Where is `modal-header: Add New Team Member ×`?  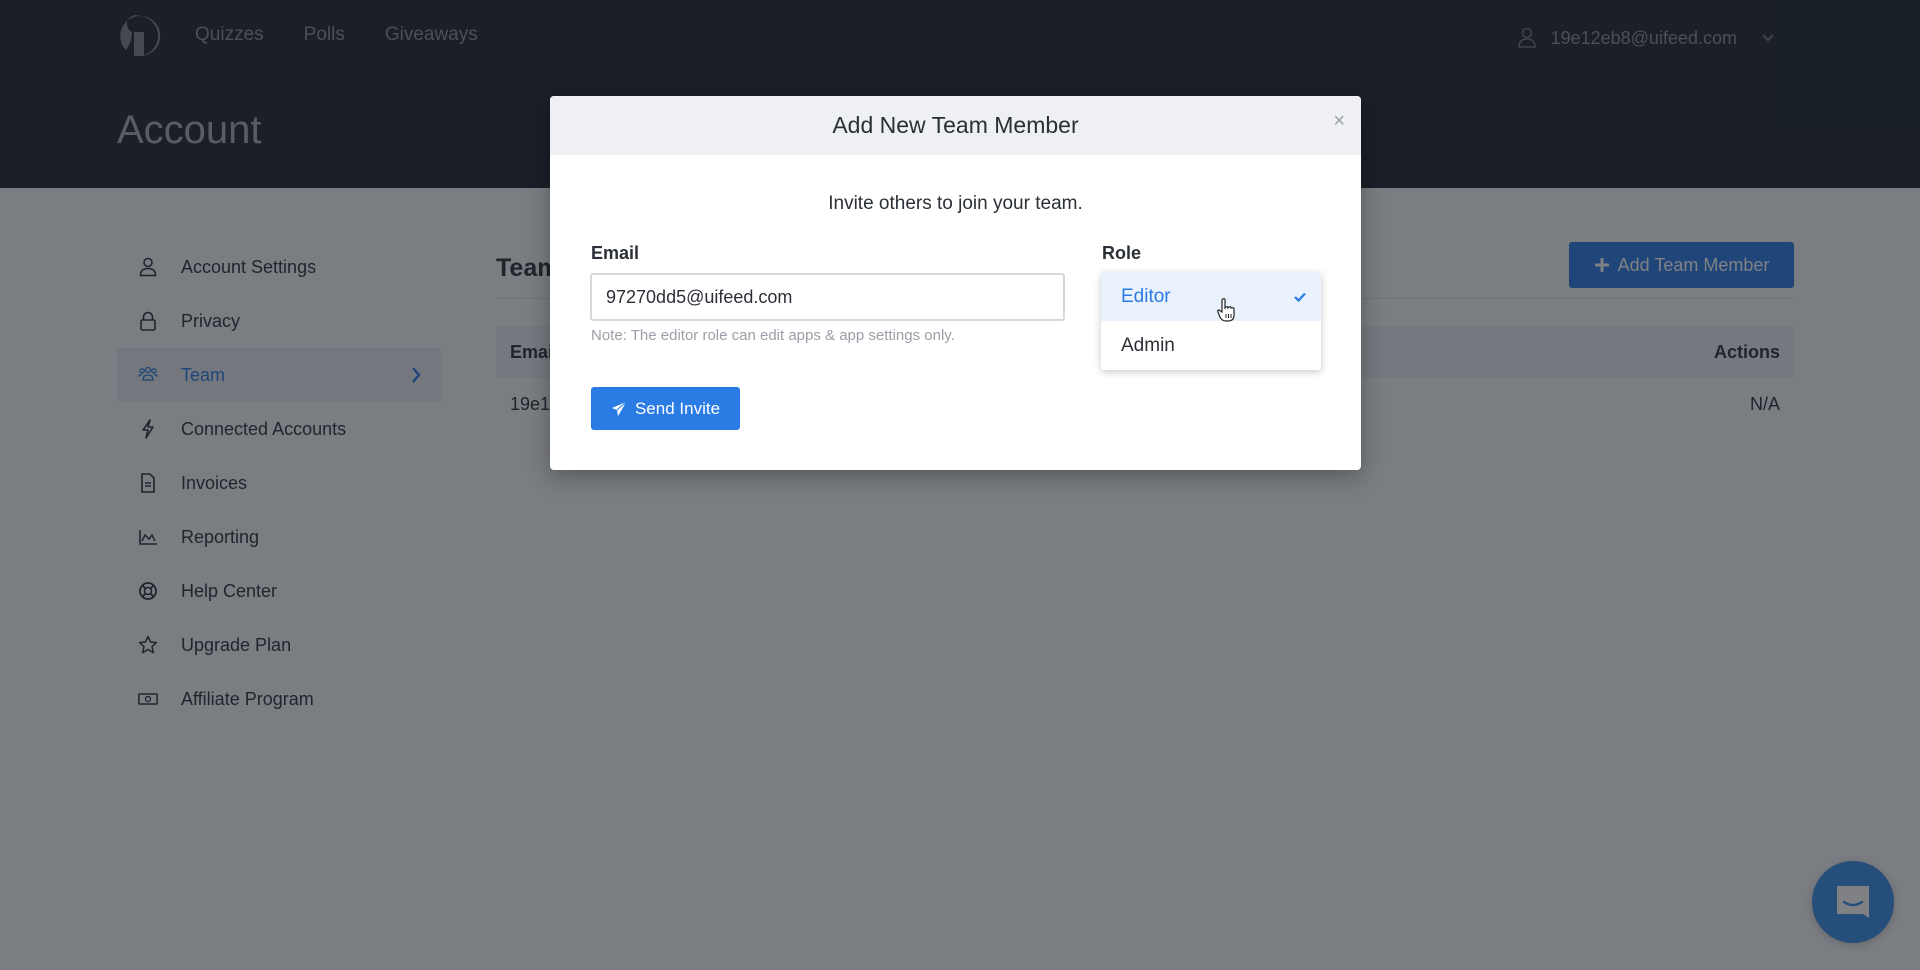
modal-header: Add New Team Member × is located at coordinates (955, 125).